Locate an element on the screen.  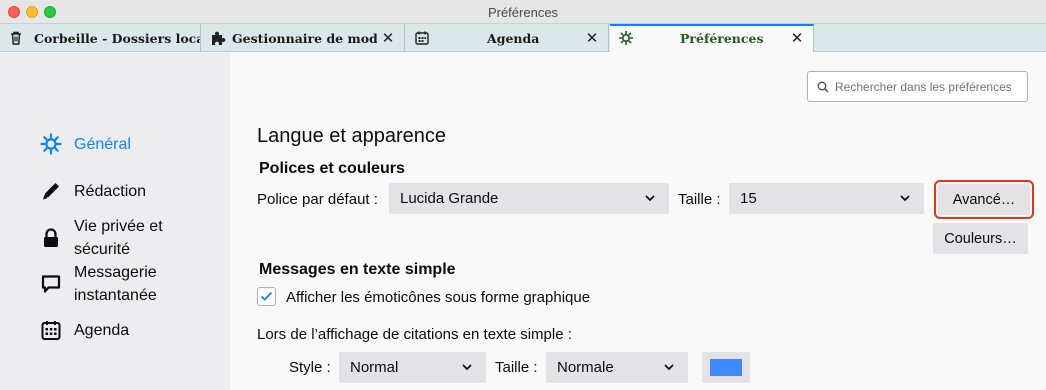
default-font-dropdown: Lucida Grande is located at coordinates (529, 198).